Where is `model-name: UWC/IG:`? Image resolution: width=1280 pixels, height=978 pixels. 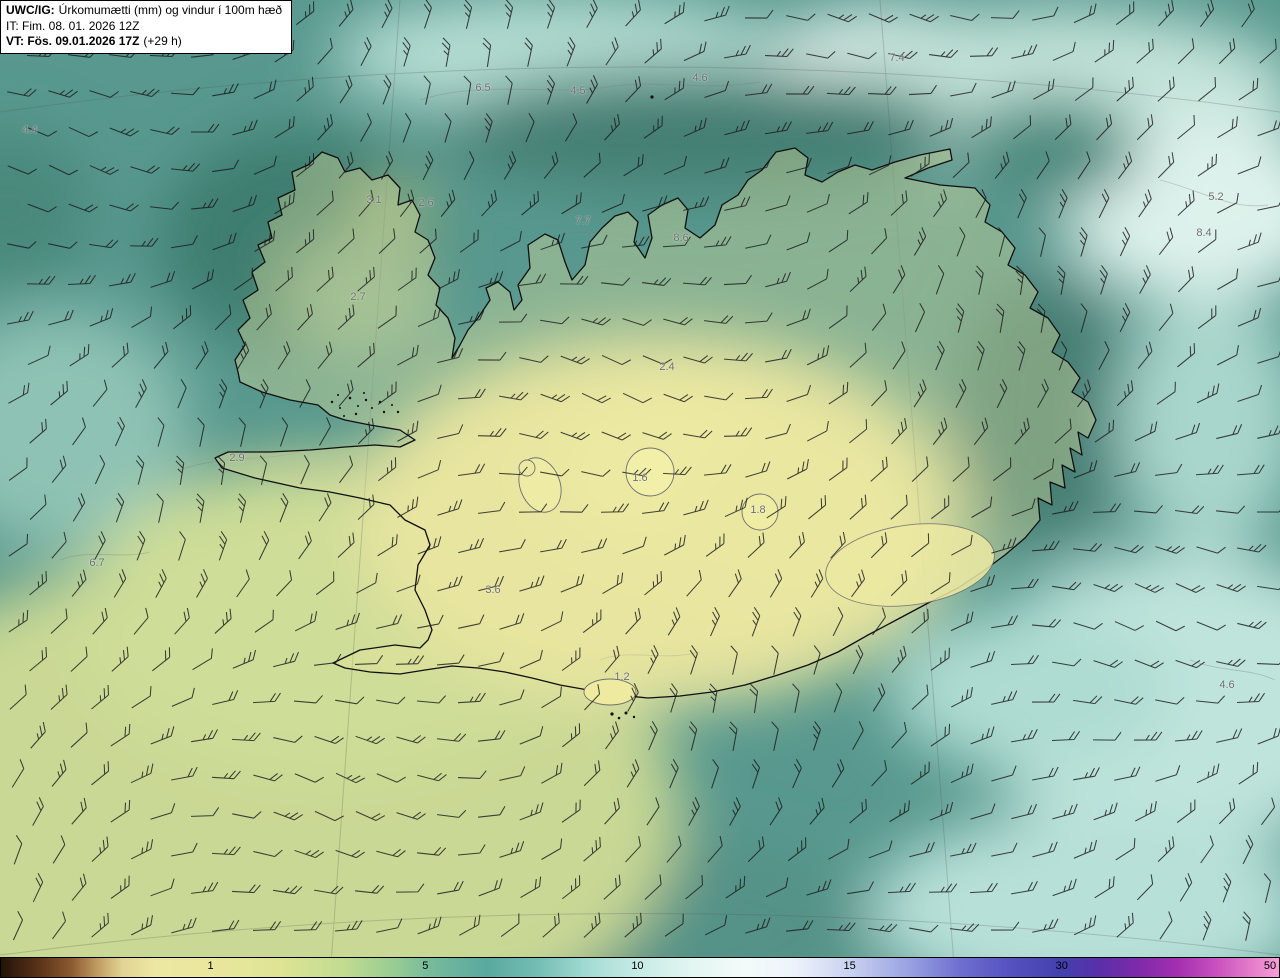 model-name: UWC/IG: is located at coordinates (30, 10).